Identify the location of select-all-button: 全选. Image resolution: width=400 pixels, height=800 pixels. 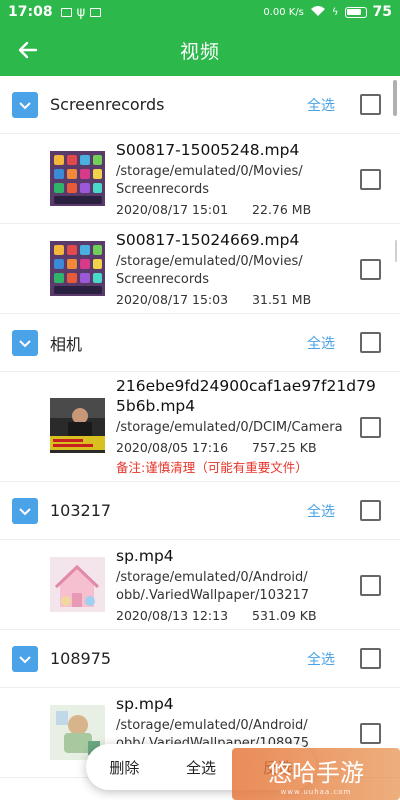
(201, 767).